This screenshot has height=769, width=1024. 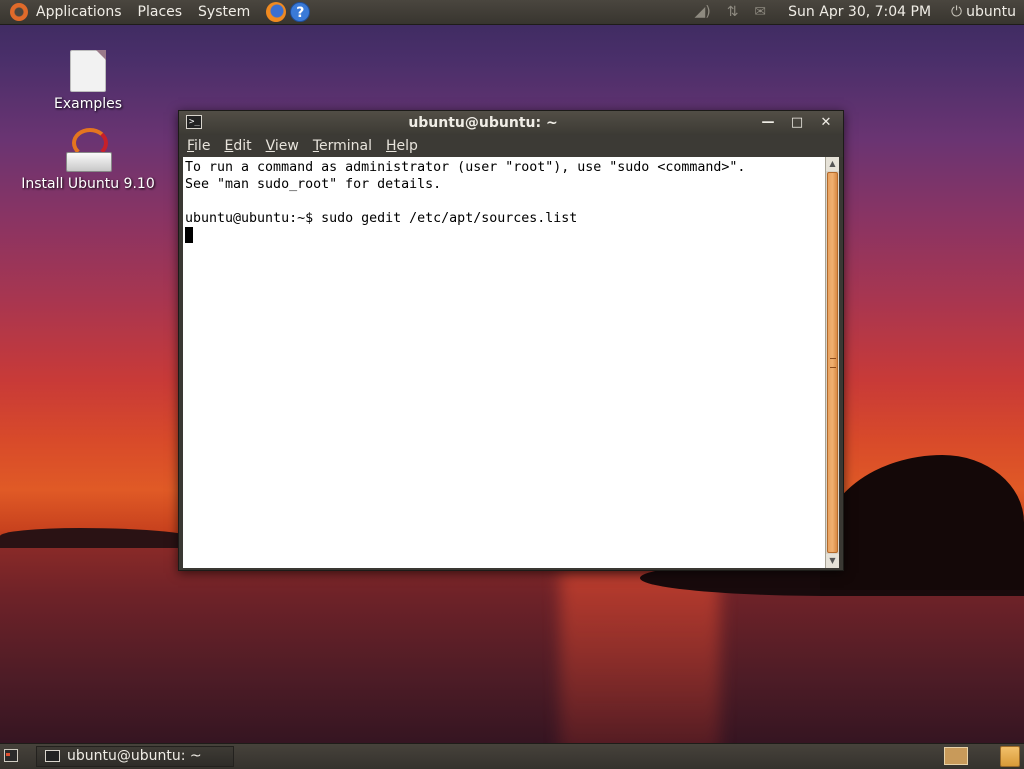 I want to click on minimize-button: —, so click(x=768, y=123).